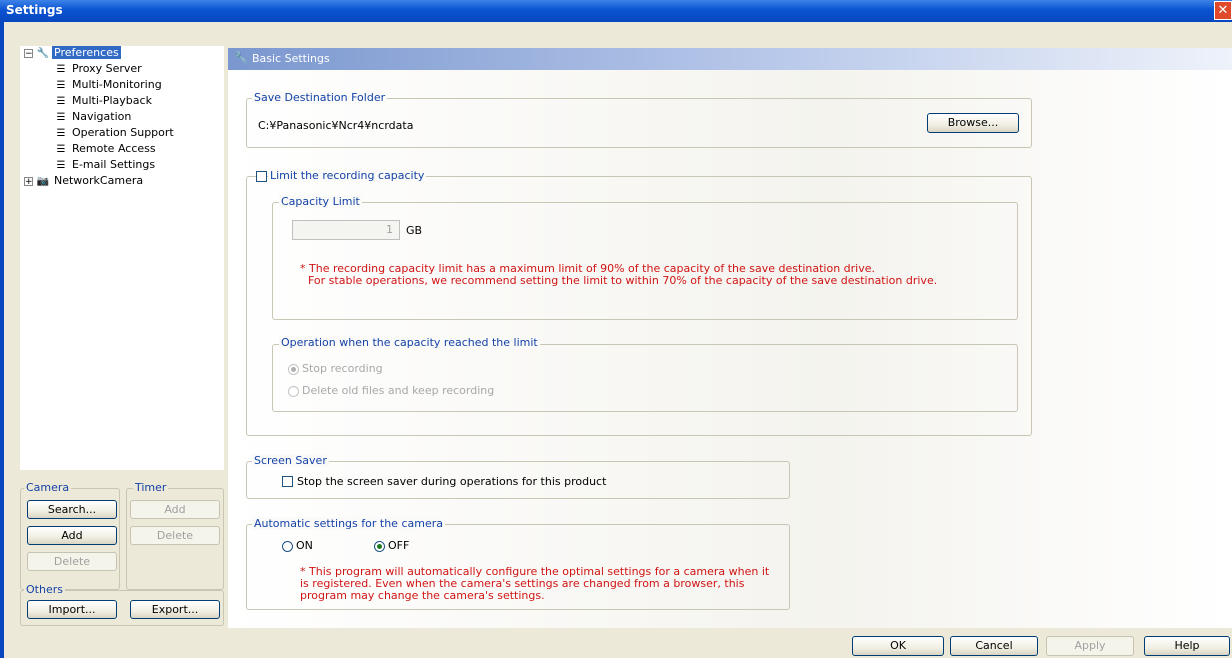  Describe the element at coordinates (117, 84) in the screenshot. I see `tree-label: Multi-Monitoring` at that location.